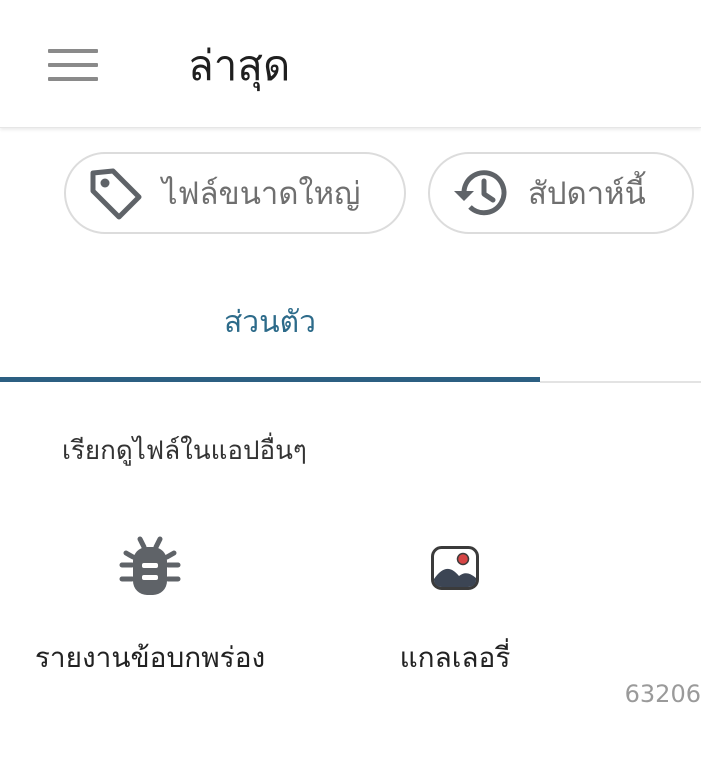 This screenshot has height=784, width=701. What do you see at coordinates (662, 694) in the screenshot?
I see `build-number: 63206` at bounding box center [662, 694].